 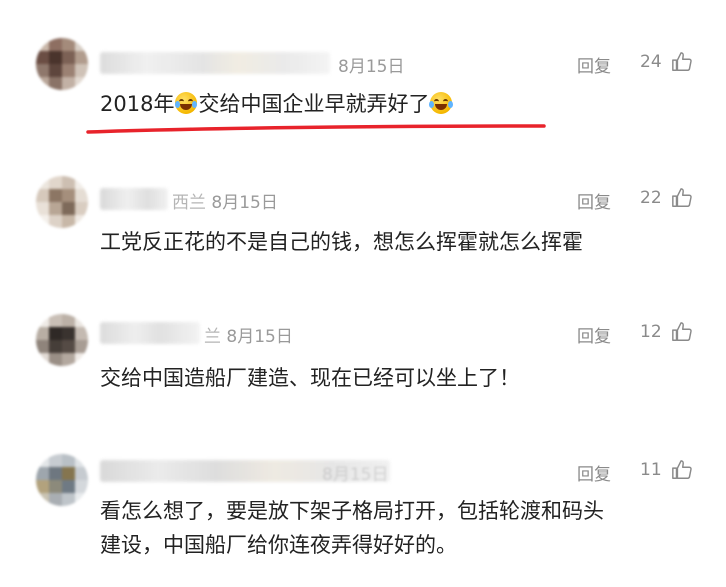 What do you see at coordinates (352, 511) in the screenshot?
I see `comment-text-line: 看怎么想了，要是放下架子格局打开，包括轮渡和码头` at bounding box center [352, 511].